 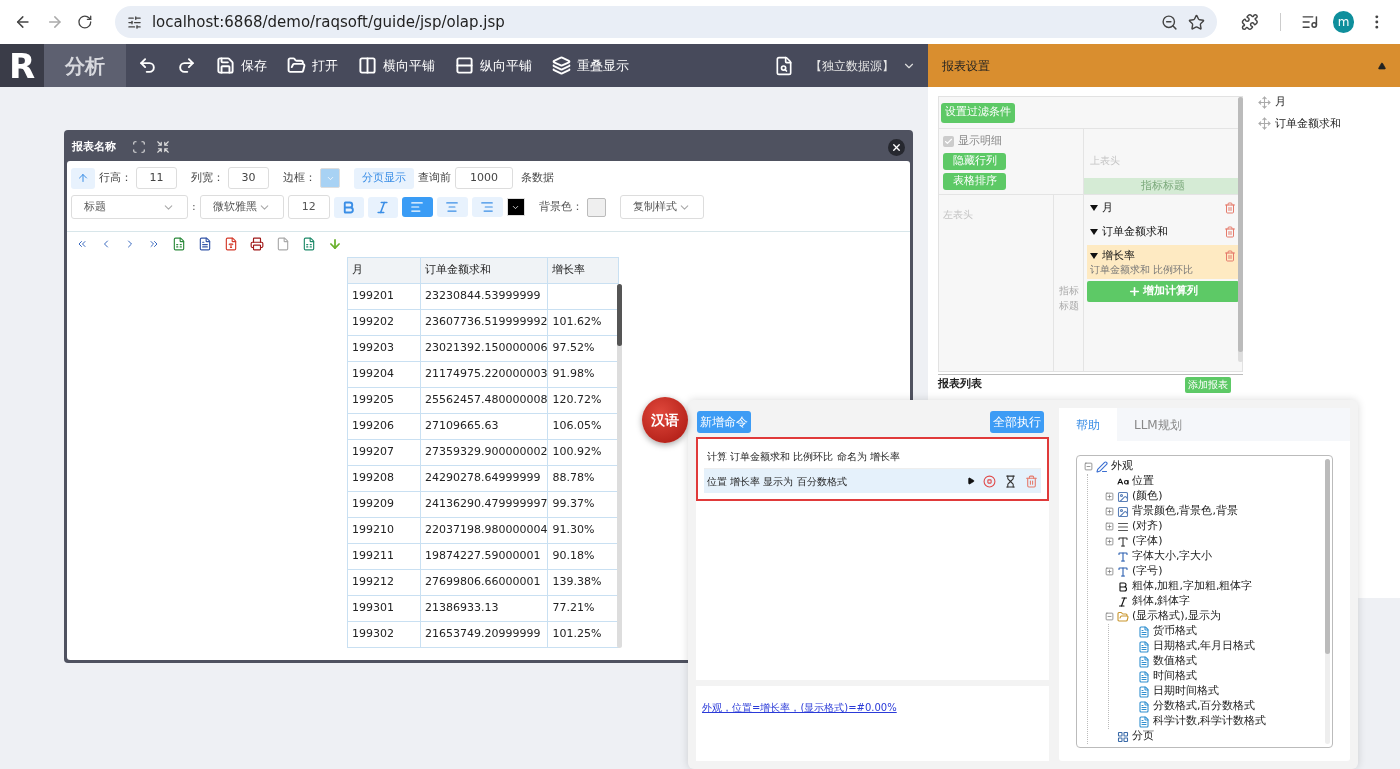 I want to click on italic-button, so click(x=382, y=207).